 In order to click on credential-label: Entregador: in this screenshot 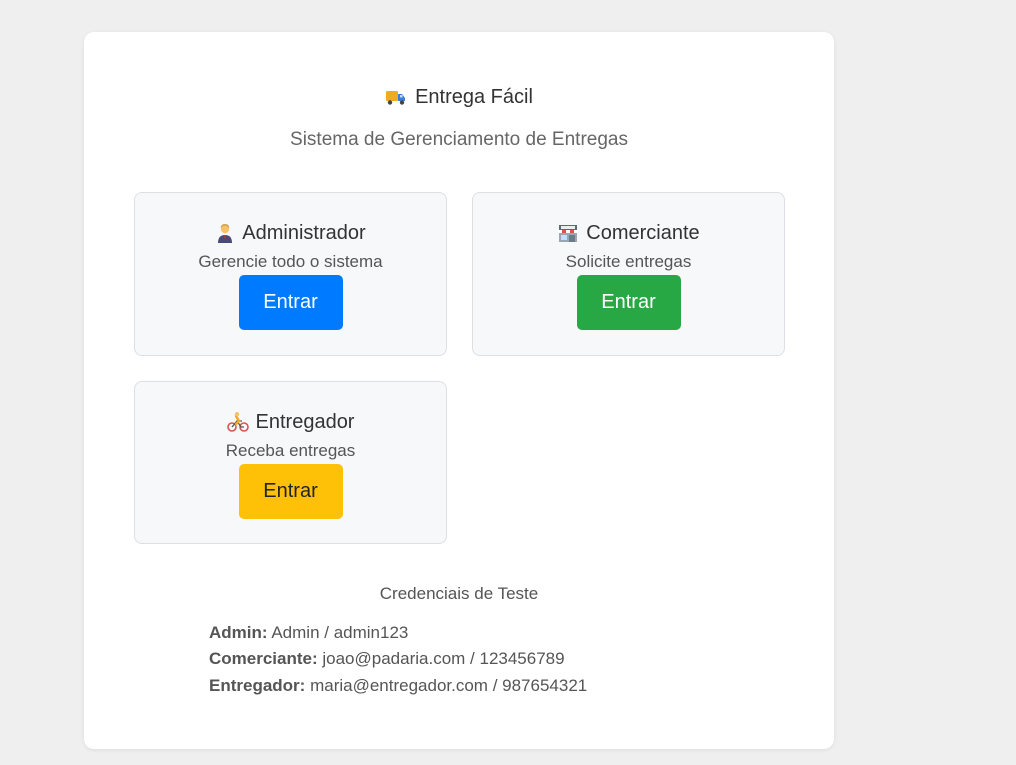, I will do `click(257, 685)`.